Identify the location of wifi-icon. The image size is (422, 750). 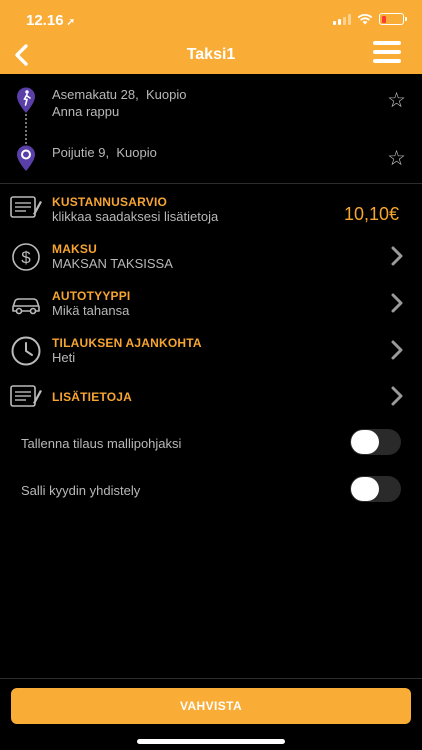
(365, 19).